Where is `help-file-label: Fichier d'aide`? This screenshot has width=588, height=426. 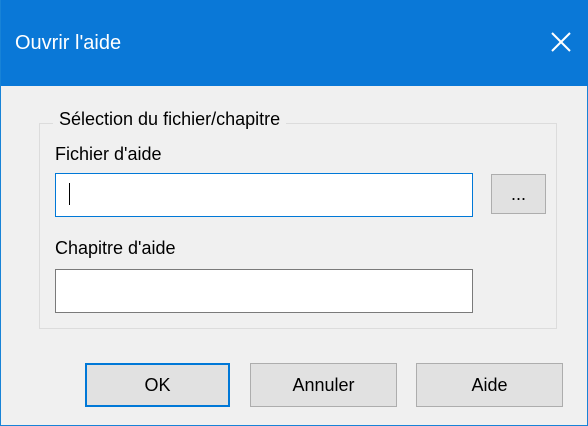
help-file-label: Fichier d'aide is located at coordinates (108, 154).